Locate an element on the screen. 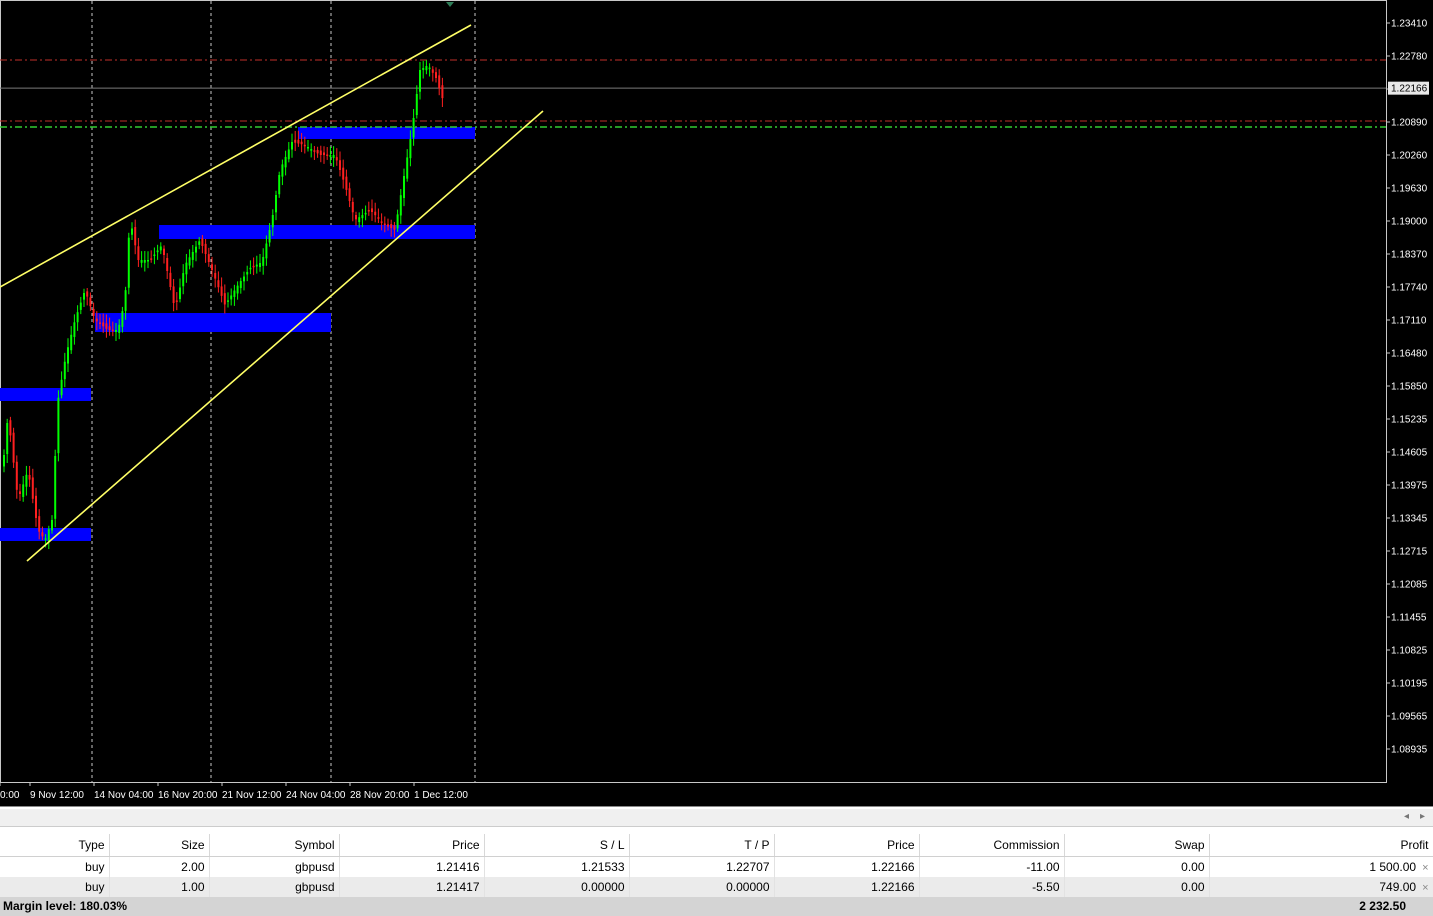  price-label: 1.08935 is located at coordinates (1409, 750).